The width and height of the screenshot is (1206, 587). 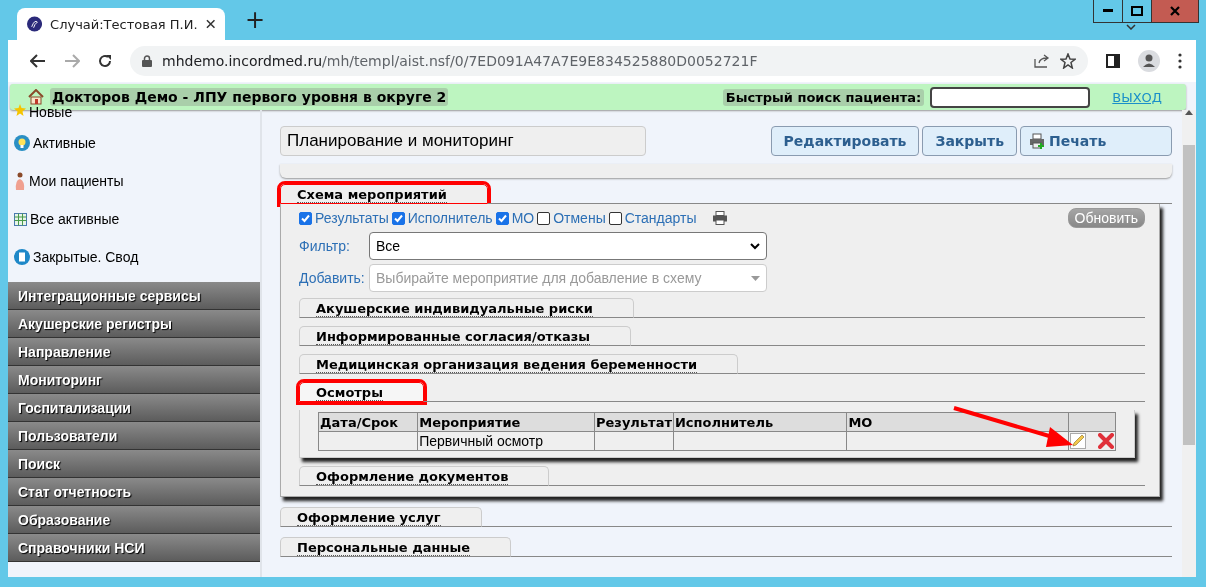 I want to click on sidebar-link: Все активные, so click(x=75, y=219).